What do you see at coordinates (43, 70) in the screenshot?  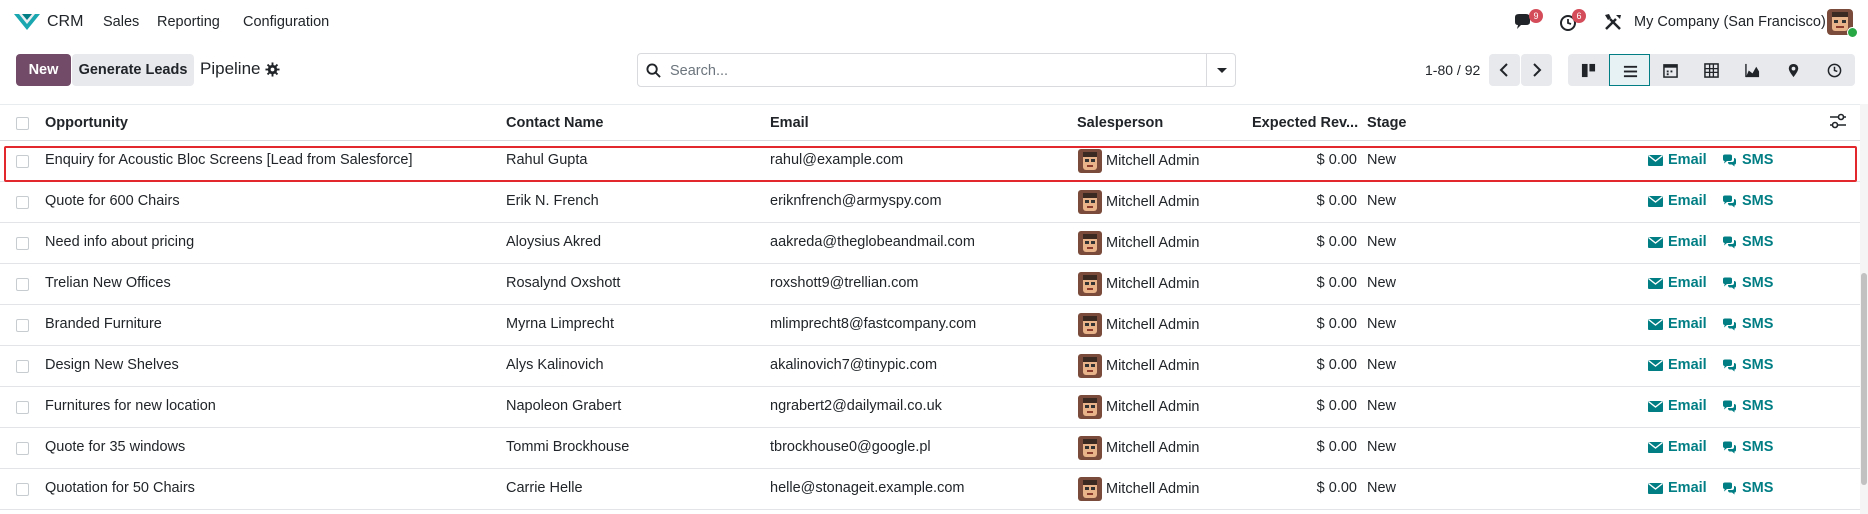 I see `new-button: New` at bounding box center [43, 70].